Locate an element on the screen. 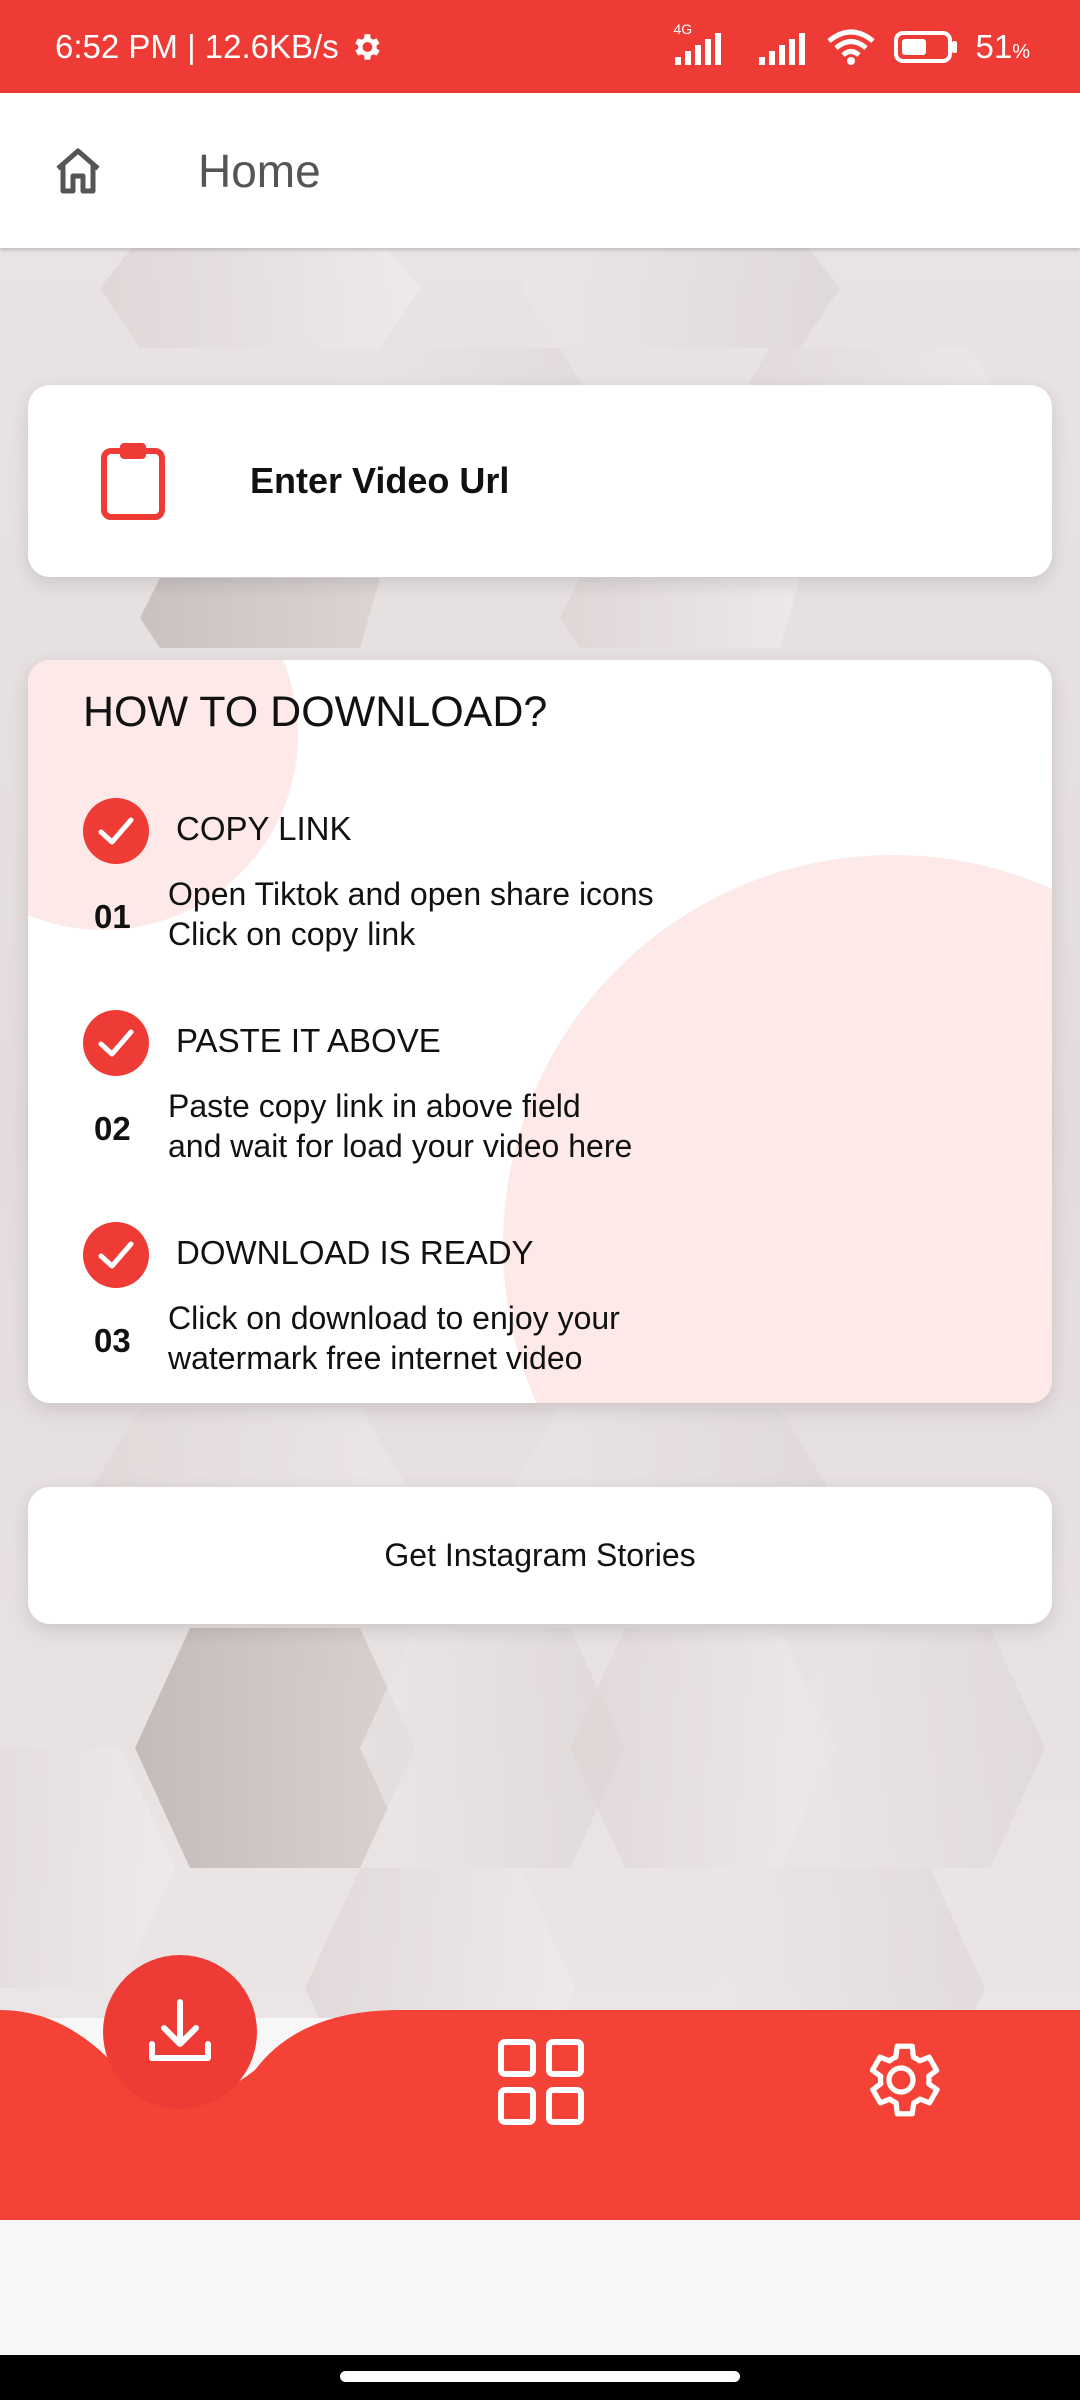 The width and height of the screenshot is (1080, 2400). step-number: 03 is located at coordinates (112, 1340).